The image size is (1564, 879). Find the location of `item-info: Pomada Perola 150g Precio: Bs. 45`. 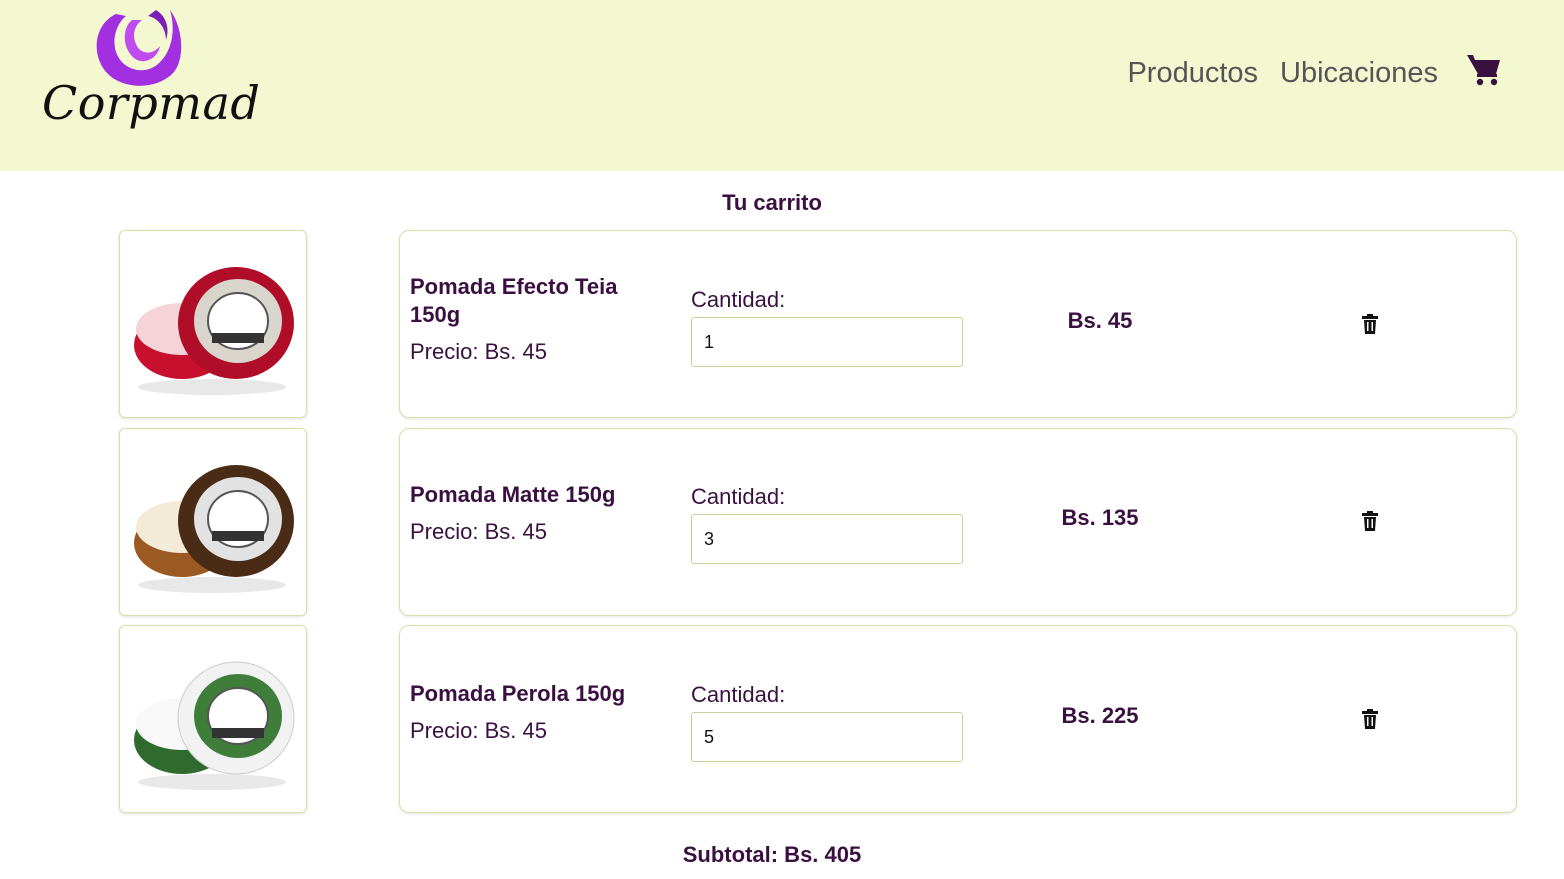

item-info: Pomada Perola 150g Precio: Bs. 45 is located at coordinates (535, 712).